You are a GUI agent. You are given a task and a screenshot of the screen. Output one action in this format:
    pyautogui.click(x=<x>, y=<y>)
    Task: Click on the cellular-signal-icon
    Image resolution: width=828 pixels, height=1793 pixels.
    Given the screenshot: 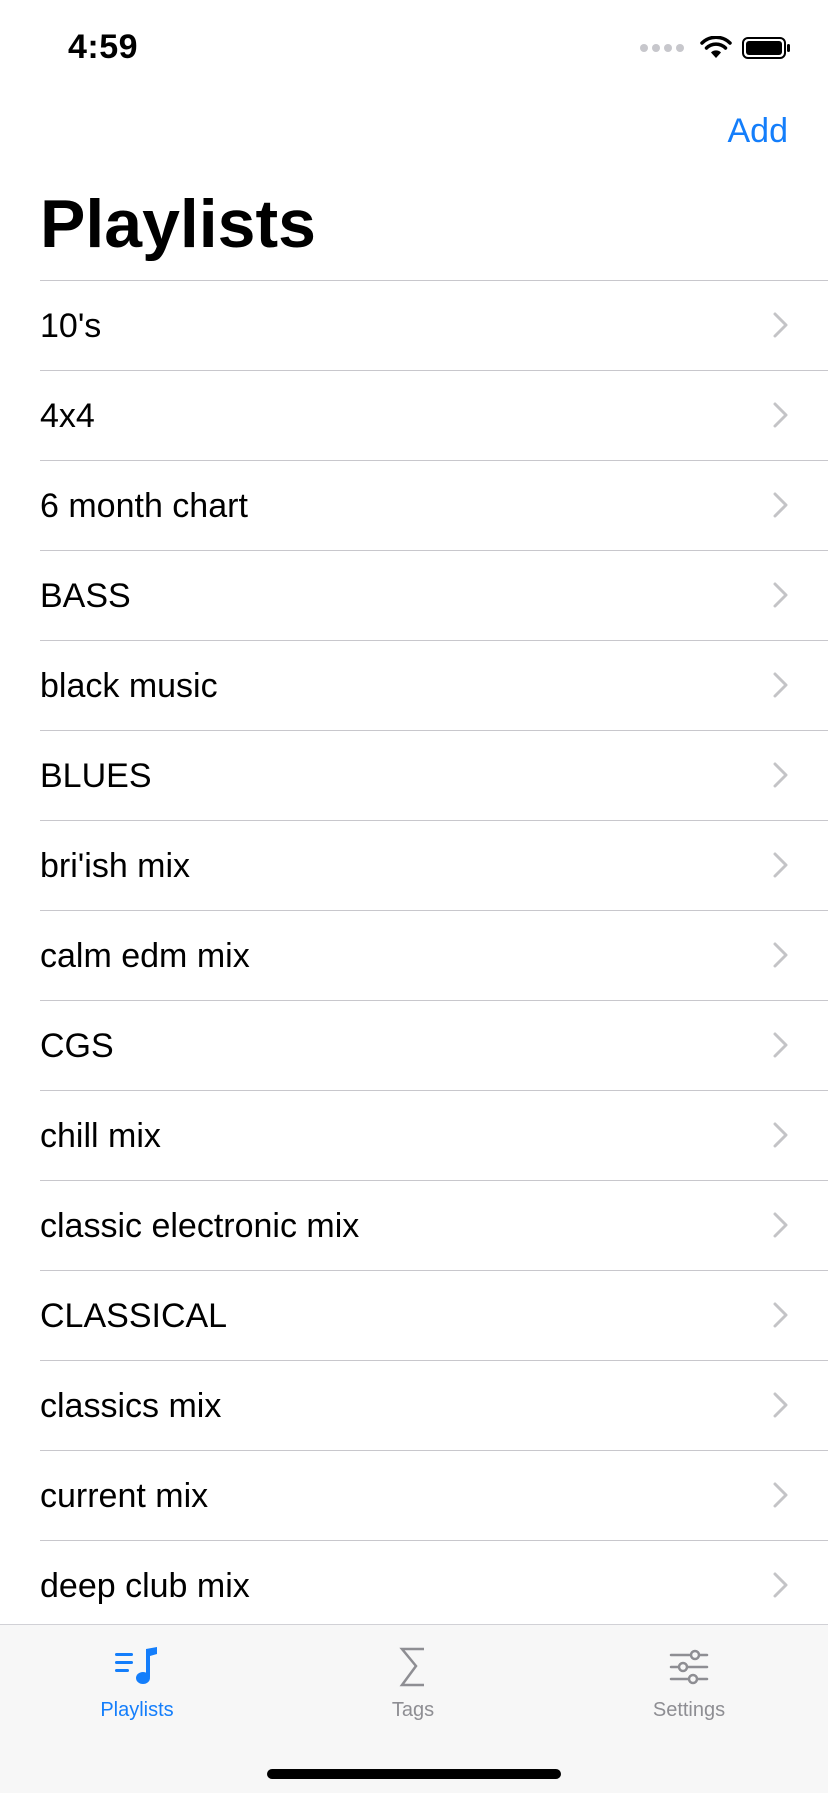 What is the action you would take?
    pyautogui.click(x=662, y=48)
    